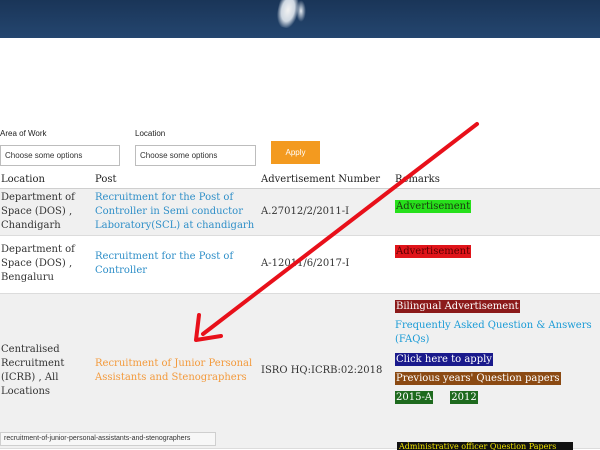  Describe the element at coordinates (60, 155) in the screenshot. I see `area-of-work-select: Choose some options` at that location.